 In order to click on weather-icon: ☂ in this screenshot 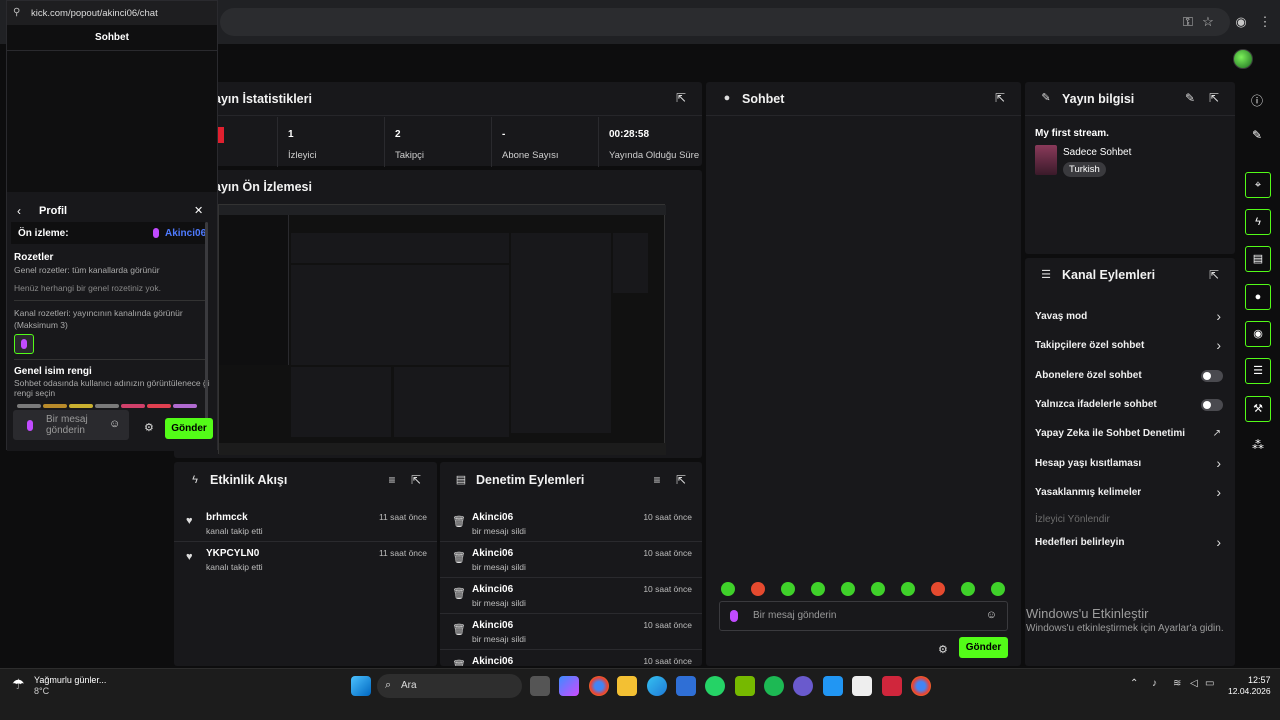, I will do `click(18, 684)`.